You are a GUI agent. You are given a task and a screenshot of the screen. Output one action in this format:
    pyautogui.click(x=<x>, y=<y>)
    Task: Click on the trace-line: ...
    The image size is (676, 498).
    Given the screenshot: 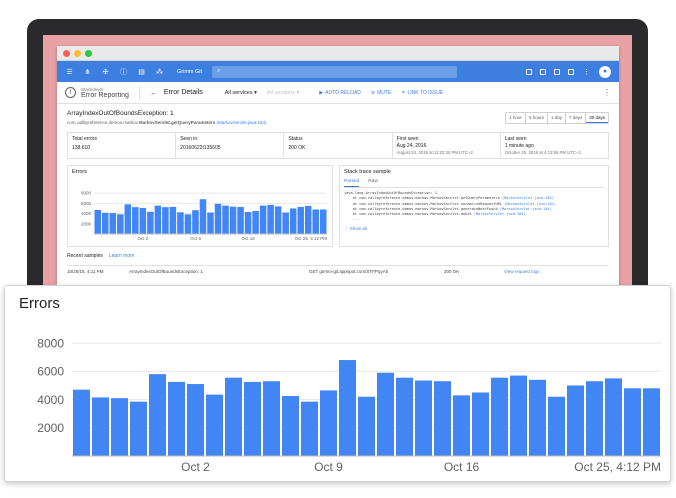 What is the action you would take?
    pyautogui.click(x=474, y=219)
    